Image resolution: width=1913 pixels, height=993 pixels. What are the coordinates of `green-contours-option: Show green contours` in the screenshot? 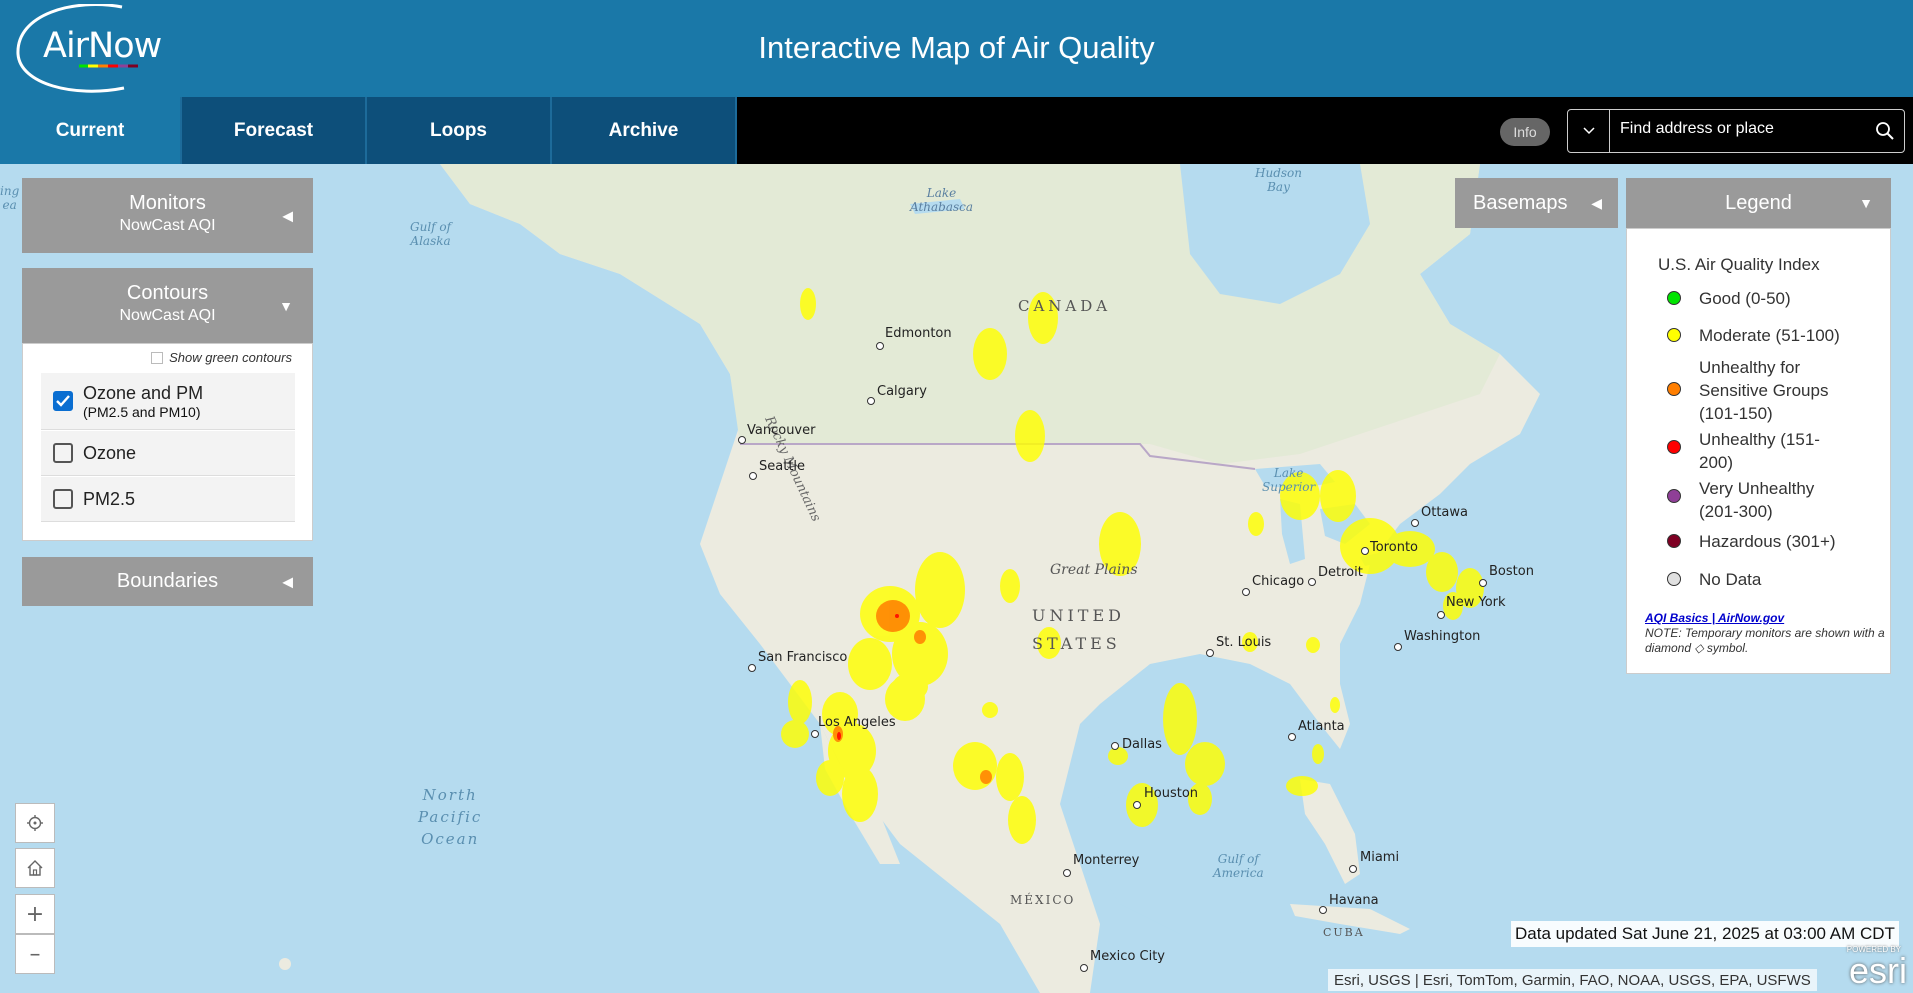 It's located at (221, 357).